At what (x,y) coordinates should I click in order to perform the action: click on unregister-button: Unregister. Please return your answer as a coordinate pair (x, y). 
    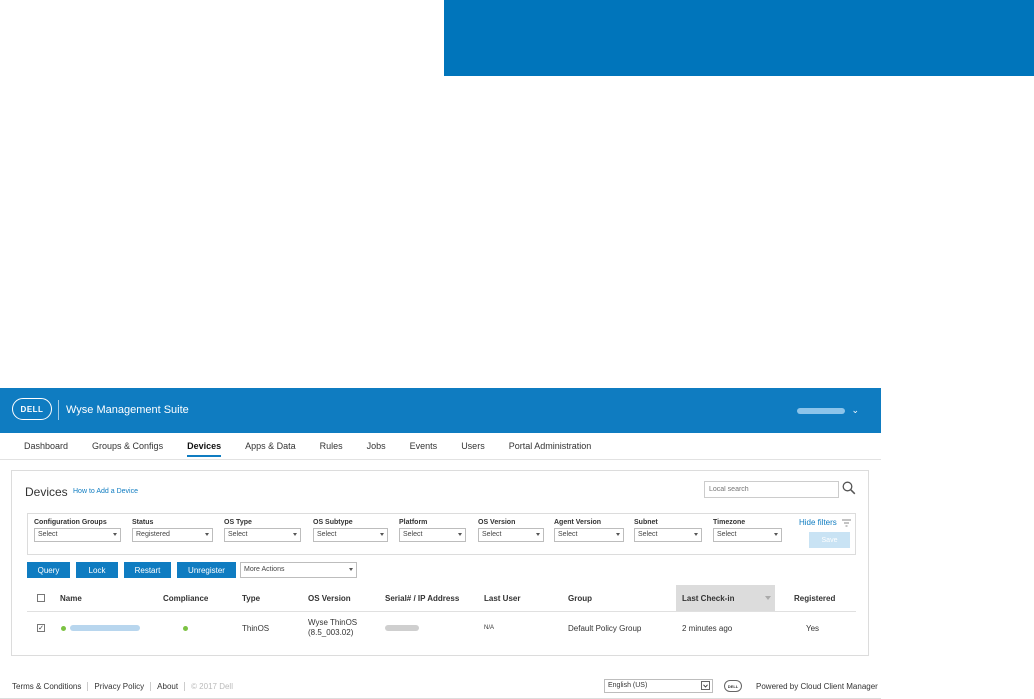
    Looking at the image, I should click on (206, 570).